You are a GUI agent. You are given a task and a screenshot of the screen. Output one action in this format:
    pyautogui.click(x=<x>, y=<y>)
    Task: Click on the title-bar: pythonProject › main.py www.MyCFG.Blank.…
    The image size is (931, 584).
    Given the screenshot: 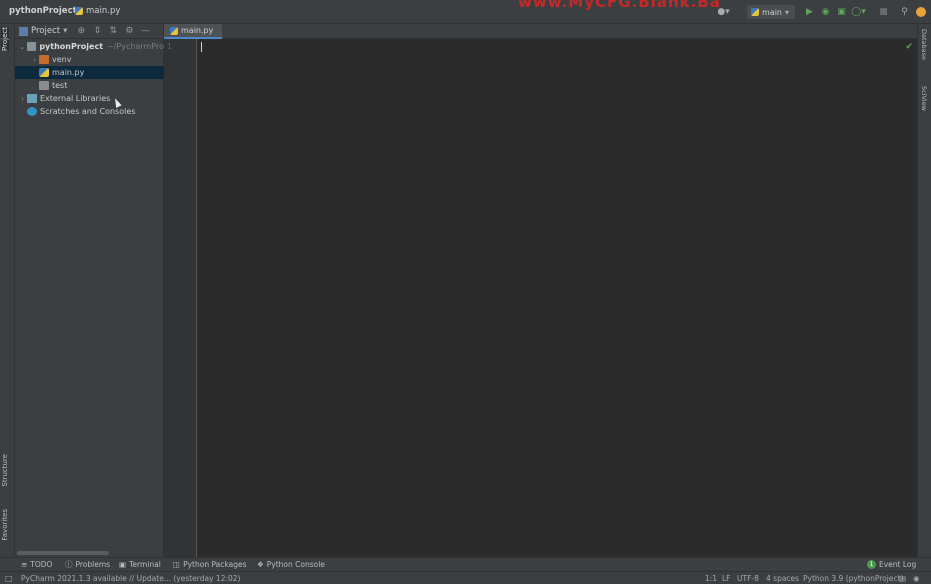 What is the action you would take?
    pyautogui.click(x=465, y=12)
    